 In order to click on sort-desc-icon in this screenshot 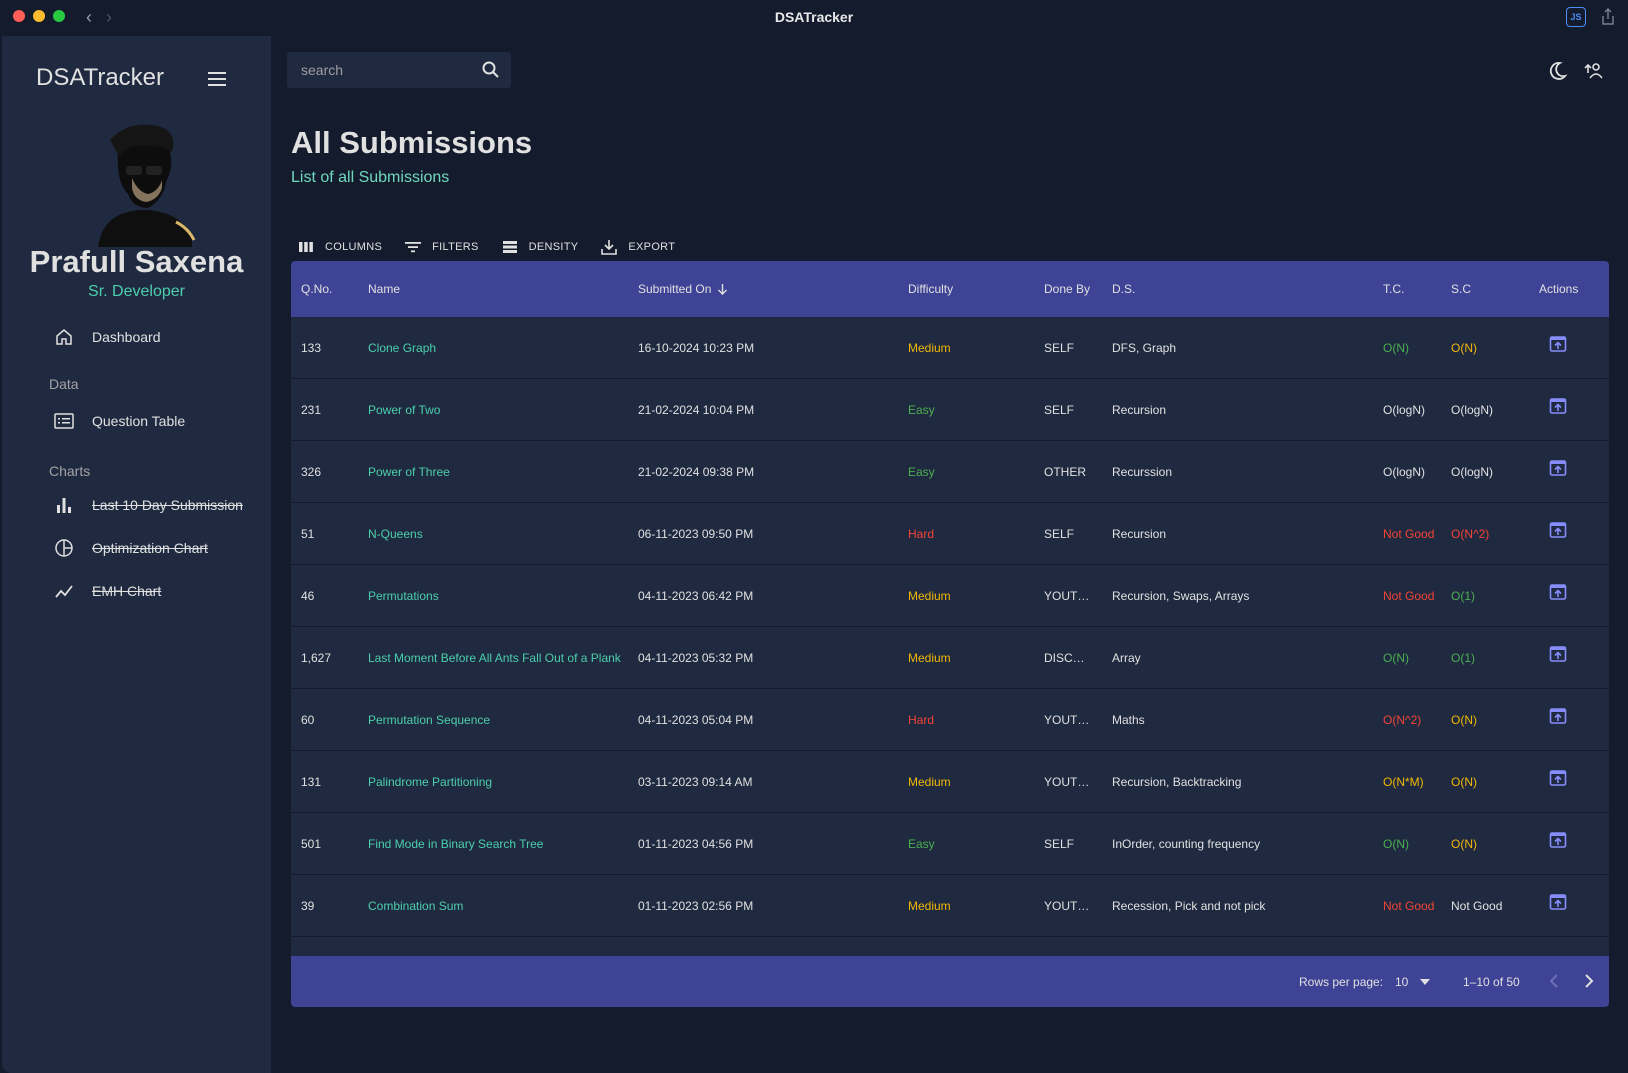, I will do `click(722, 289)`.